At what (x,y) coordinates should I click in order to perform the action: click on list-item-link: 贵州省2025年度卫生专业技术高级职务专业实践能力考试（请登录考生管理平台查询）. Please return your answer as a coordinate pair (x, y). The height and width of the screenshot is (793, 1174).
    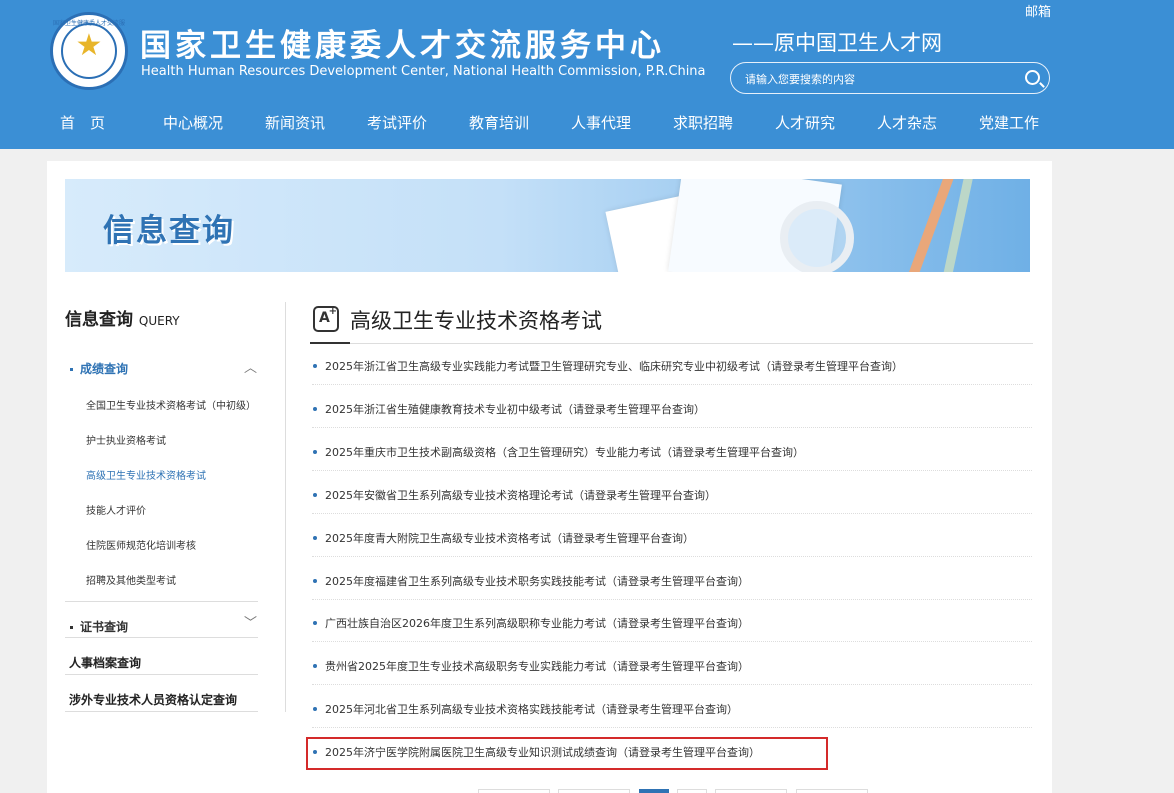
    Looking at the image, I should click on (537, 666).